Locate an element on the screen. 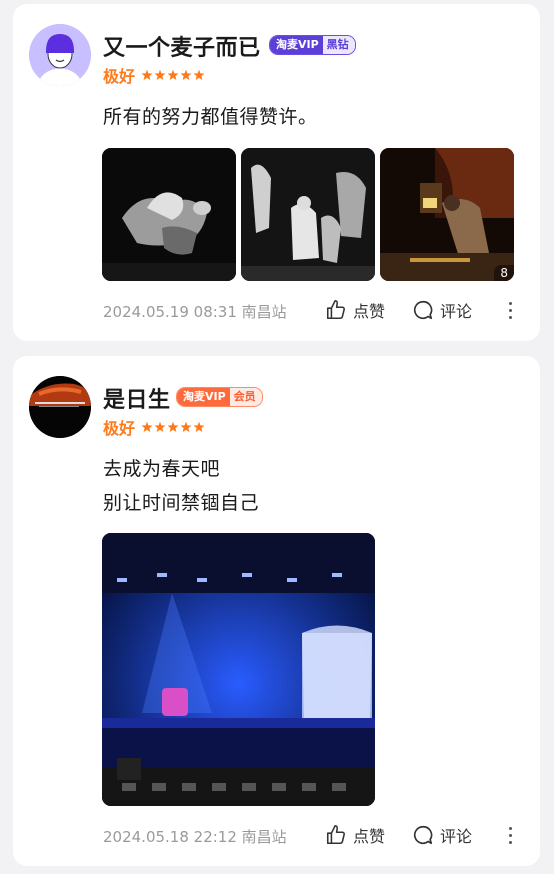 This screenshot has height=874, width=554. vip-badge: 淘麦VIP 黑钻 is located at coordinates (312, 45).